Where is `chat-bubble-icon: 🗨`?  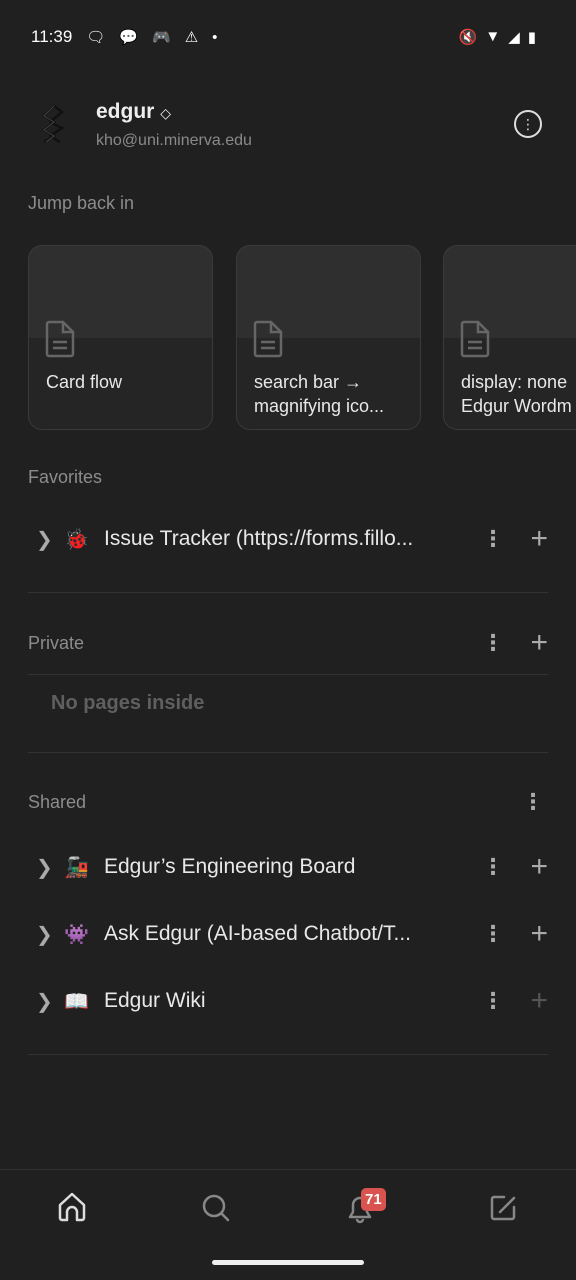 chat-bubble-icon: 🗨 is located at coordinates (96, 37).